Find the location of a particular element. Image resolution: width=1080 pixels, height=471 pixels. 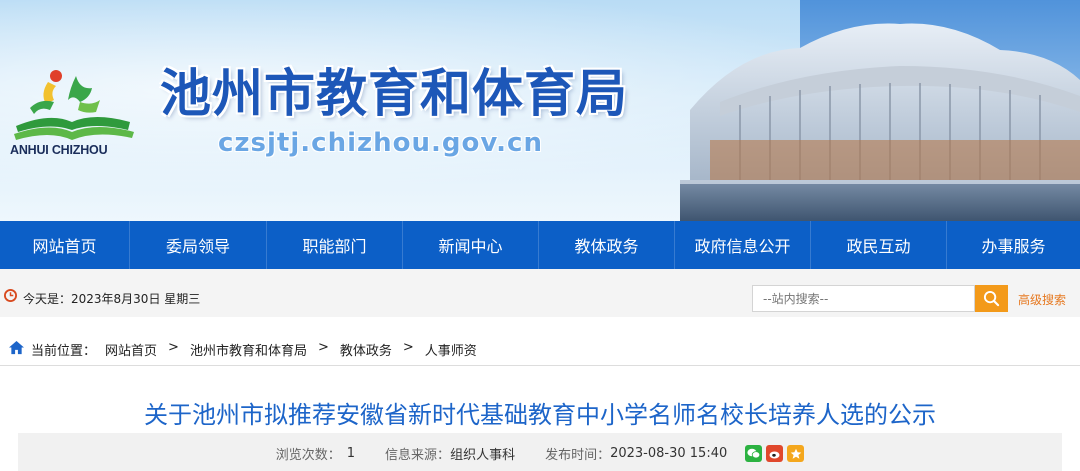

nav-item-news: 新闻中心 is located at coordinates (471, 245).